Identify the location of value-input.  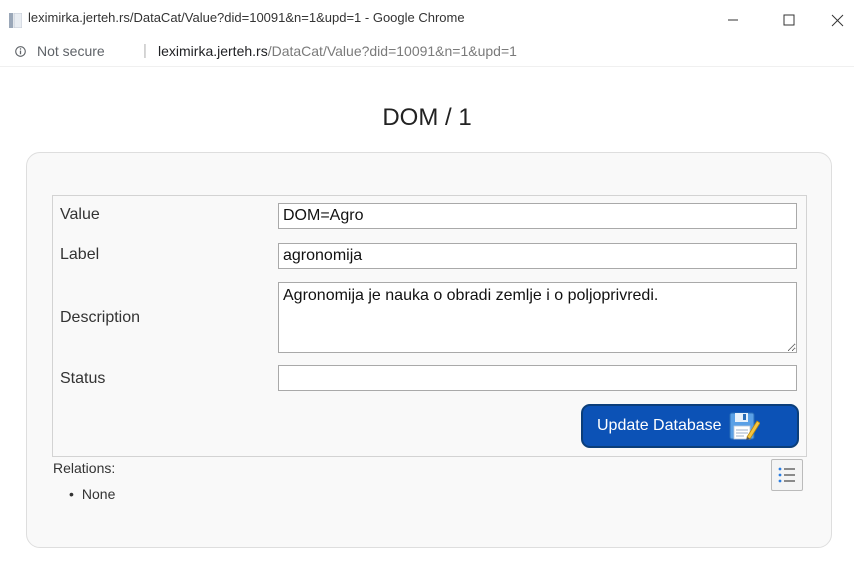
(537, 216).